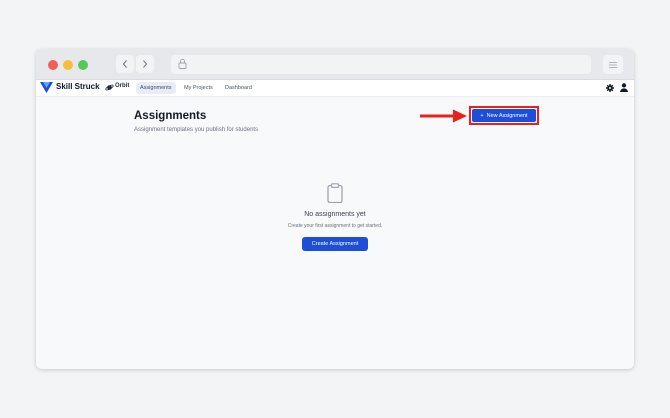  What do you see at coordinates (83, 65) in the screenshot?
I see `maximize-window-button` at bounding box center [83, 65].